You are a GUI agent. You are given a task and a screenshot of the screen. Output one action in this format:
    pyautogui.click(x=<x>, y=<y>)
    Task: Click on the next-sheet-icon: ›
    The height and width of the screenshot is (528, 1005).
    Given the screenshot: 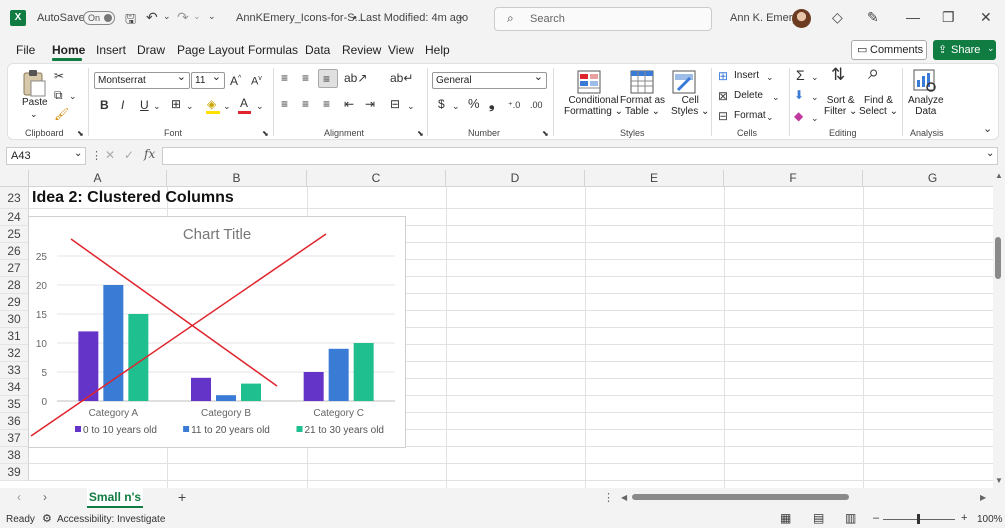 What is the action you would take?
    pyautogui.click(x=45, y=497)
    